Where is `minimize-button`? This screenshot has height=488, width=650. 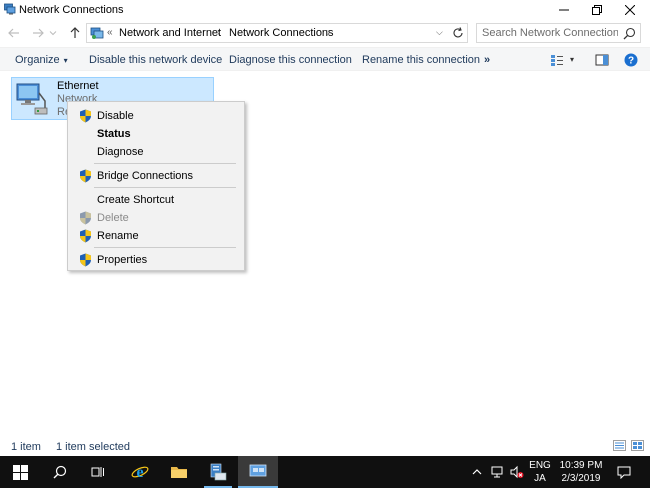 minimize-button is located at coordinates (564, 10).